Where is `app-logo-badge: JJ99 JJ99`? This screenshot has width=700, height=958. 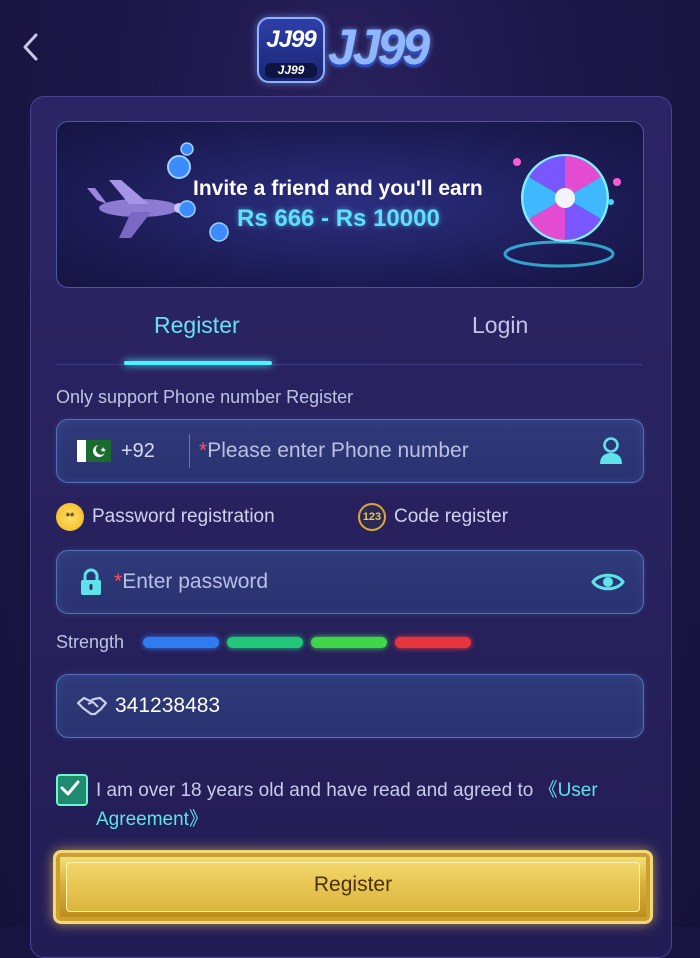 app-logo-badge: JJ99 JJ99 is located at coordinates (291, 50).